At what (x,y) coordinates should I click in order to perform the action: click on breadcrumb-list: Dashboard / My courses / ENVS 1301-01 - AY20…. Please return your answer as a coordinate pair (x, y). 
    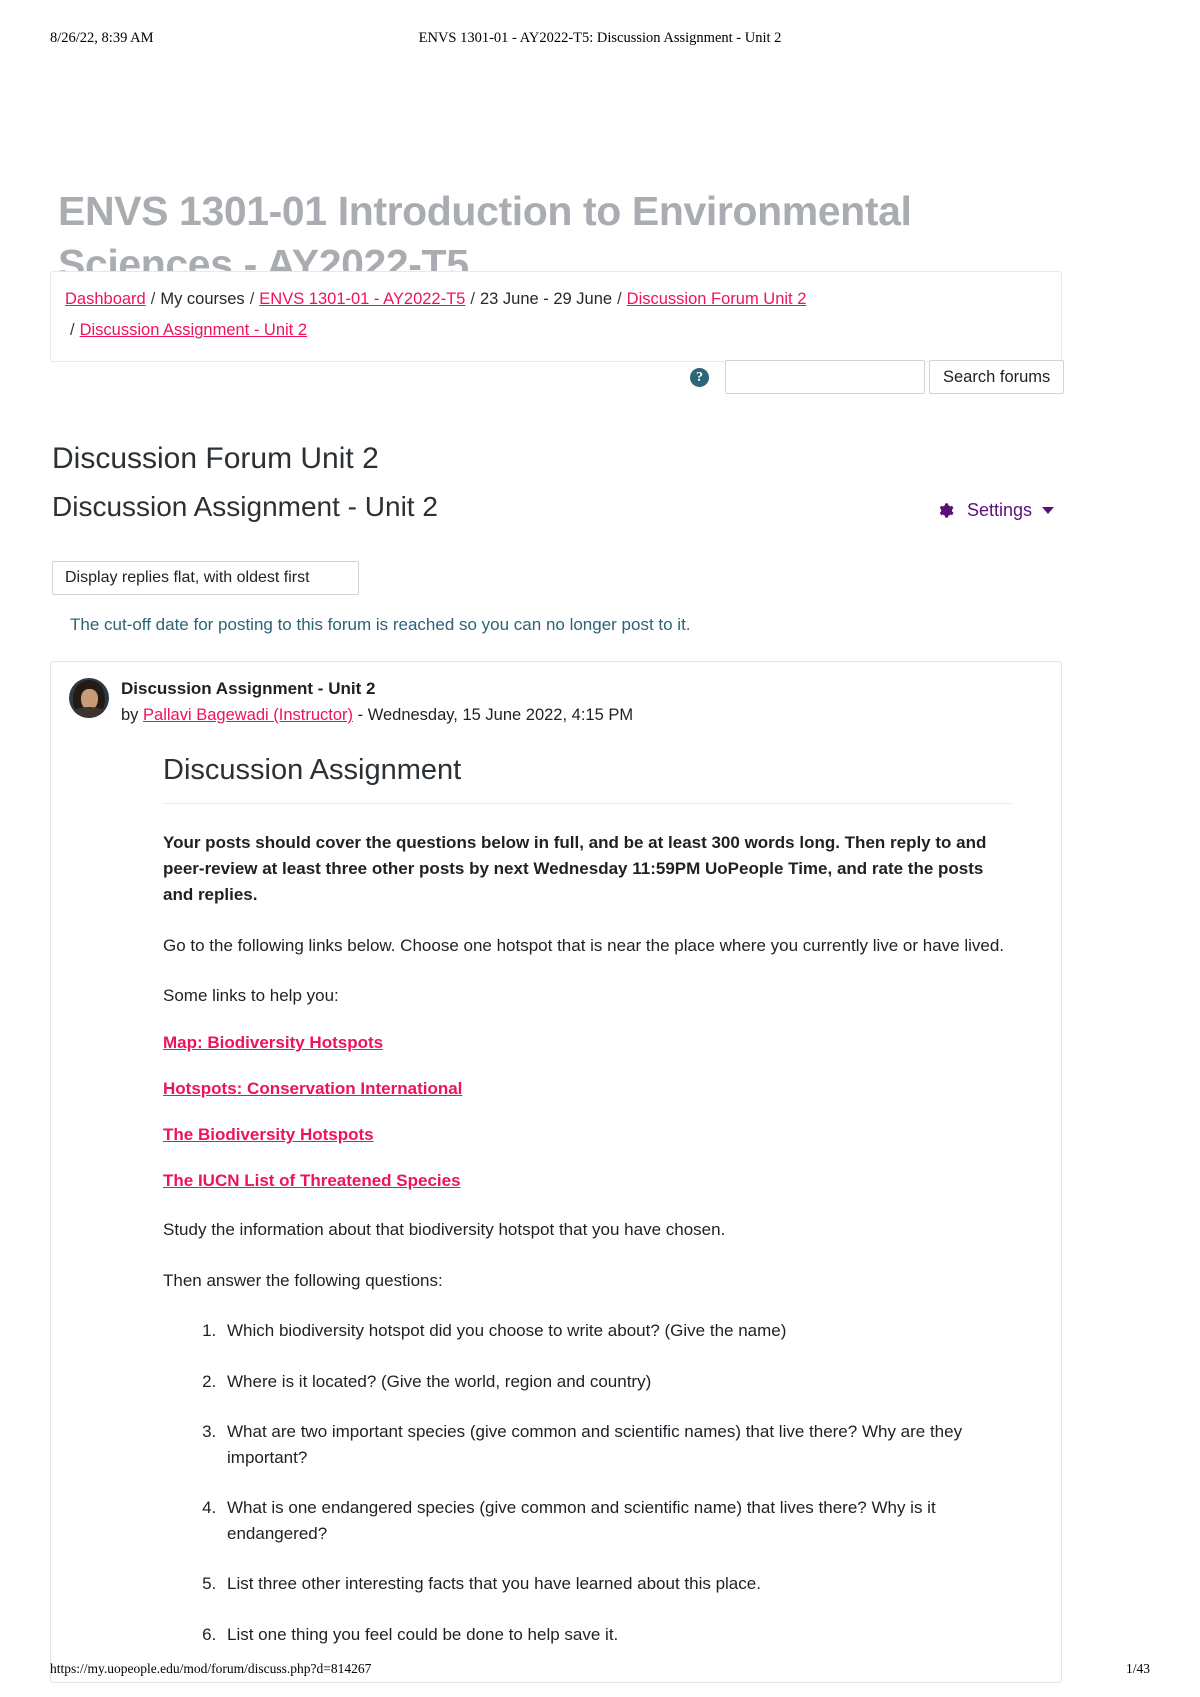
    Looking at the image, I should click on (556, 315).